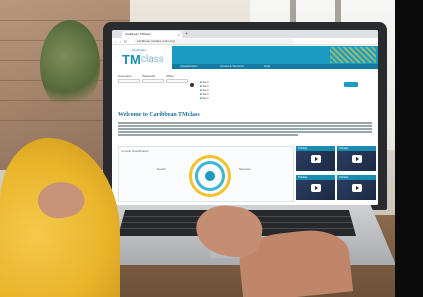  What do you see at coordinates (125, 76) in the screenshot?
I see `username-label: Username` at bounding box center [125, 76].